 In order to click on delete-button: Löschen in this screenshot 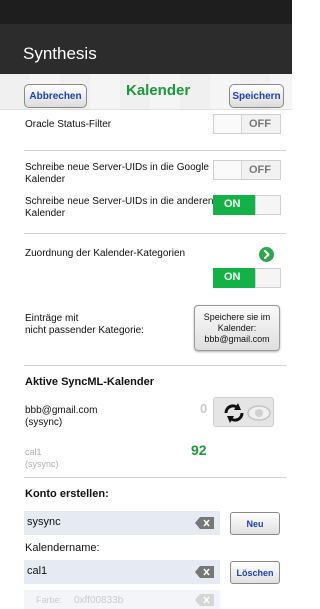, I will do `click(255, 572)`.